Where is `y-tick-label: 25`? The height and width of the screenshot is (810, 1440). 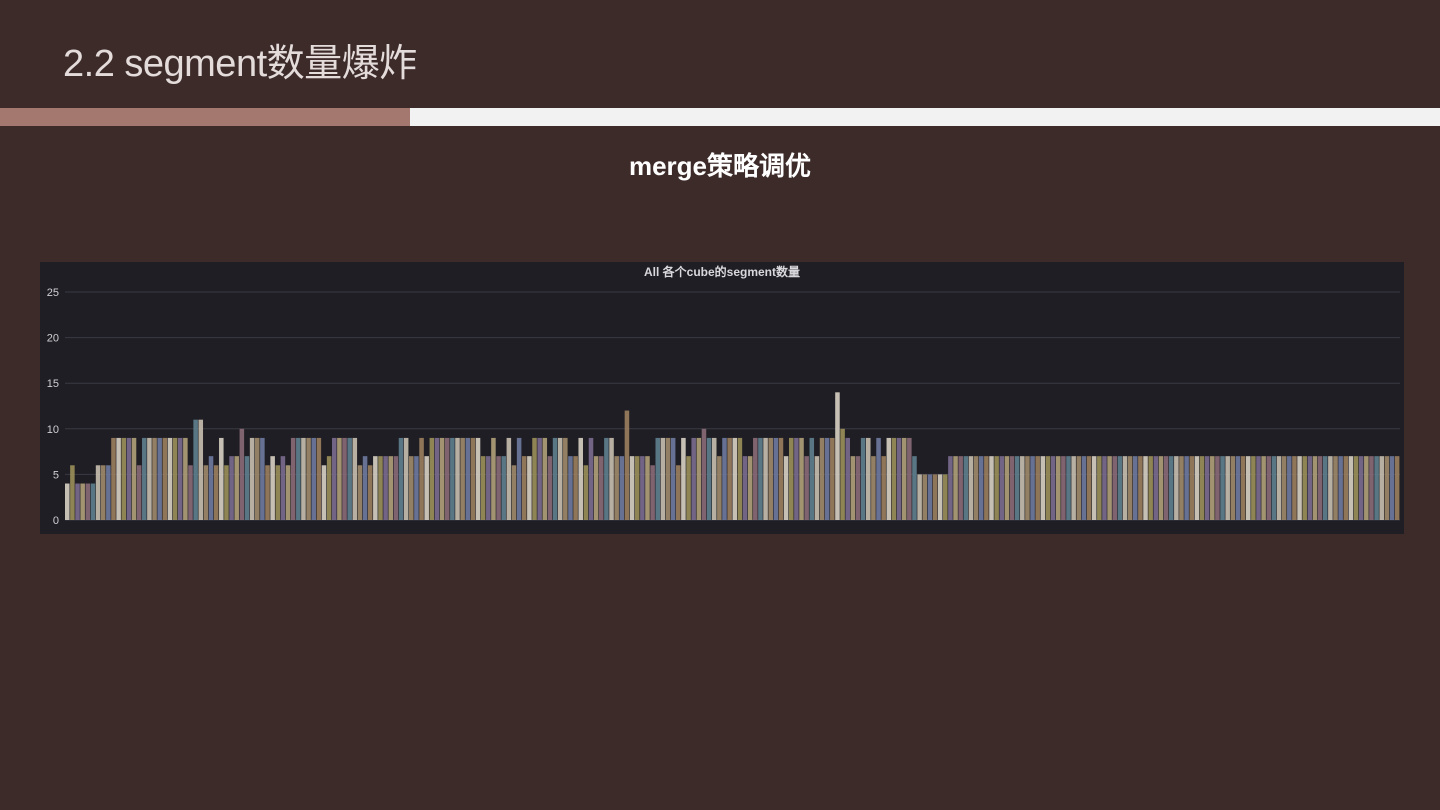 y-tick-label: 25 is located at coordinates (53, 293).